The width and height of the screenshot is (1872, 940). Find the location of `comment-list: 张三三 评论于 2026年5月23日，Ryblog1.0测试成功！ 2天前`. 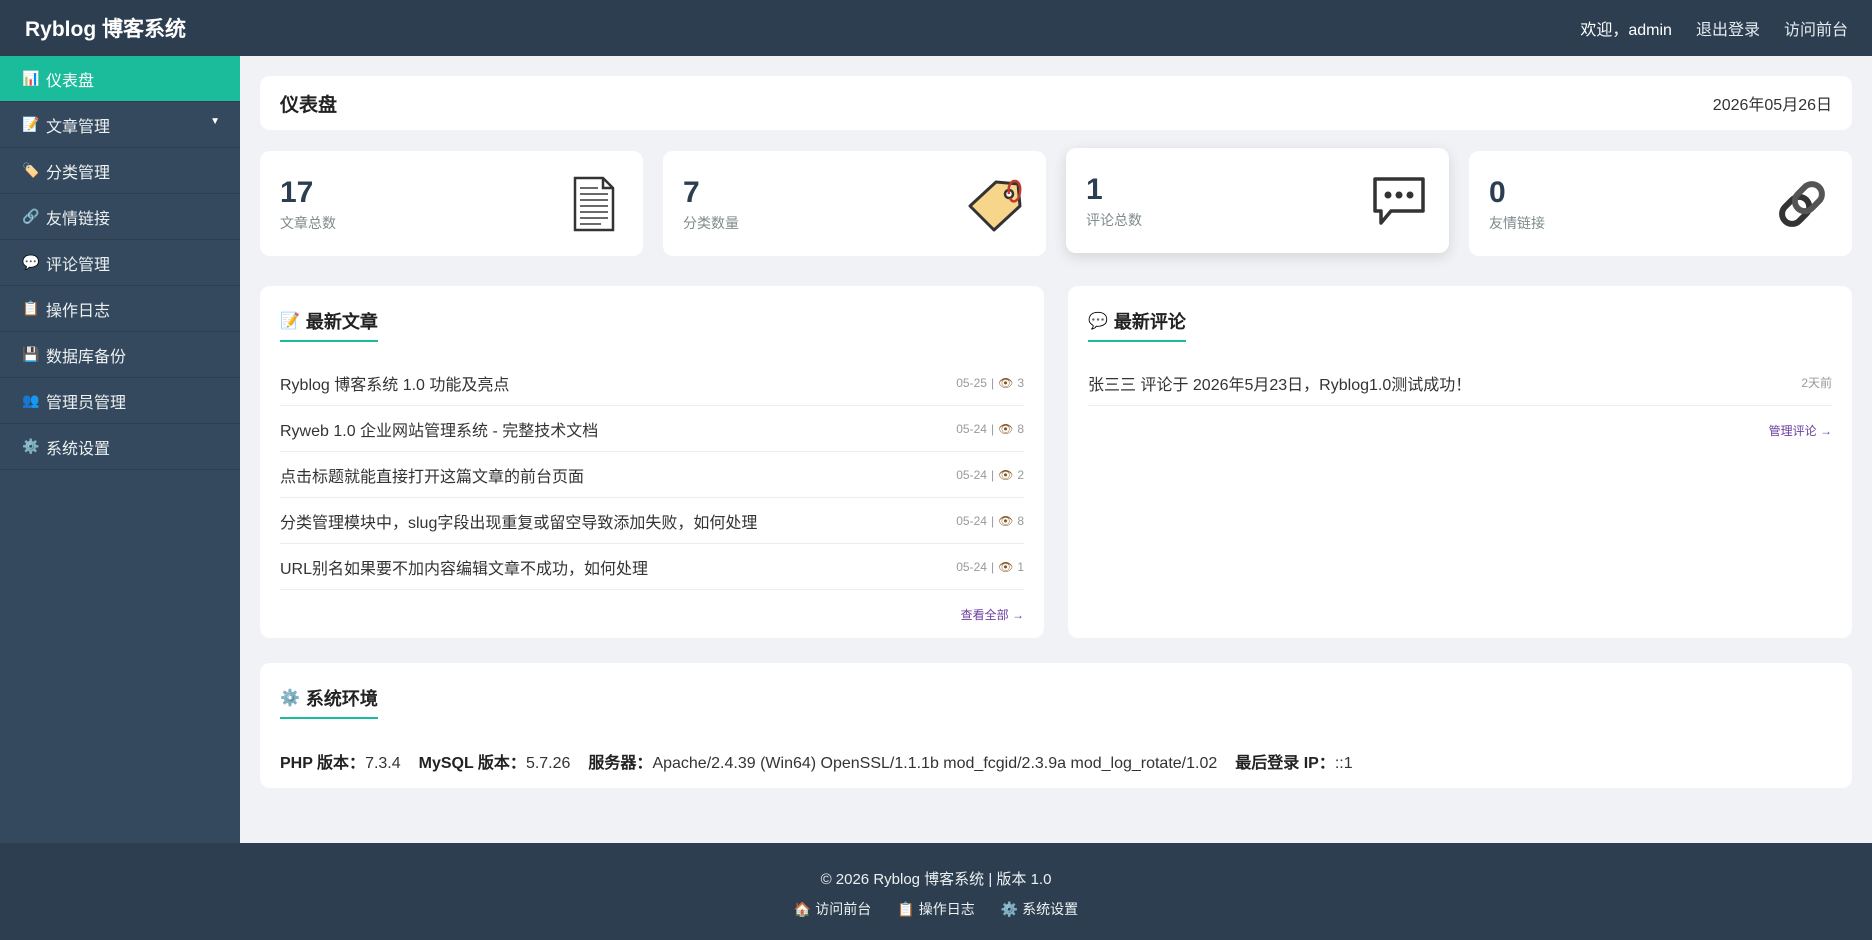

comment-list: 张三三 评论于 2026年5月23日，Ryblog1.0测试成功！ 2天前 is located at coordinates (1460, 383).